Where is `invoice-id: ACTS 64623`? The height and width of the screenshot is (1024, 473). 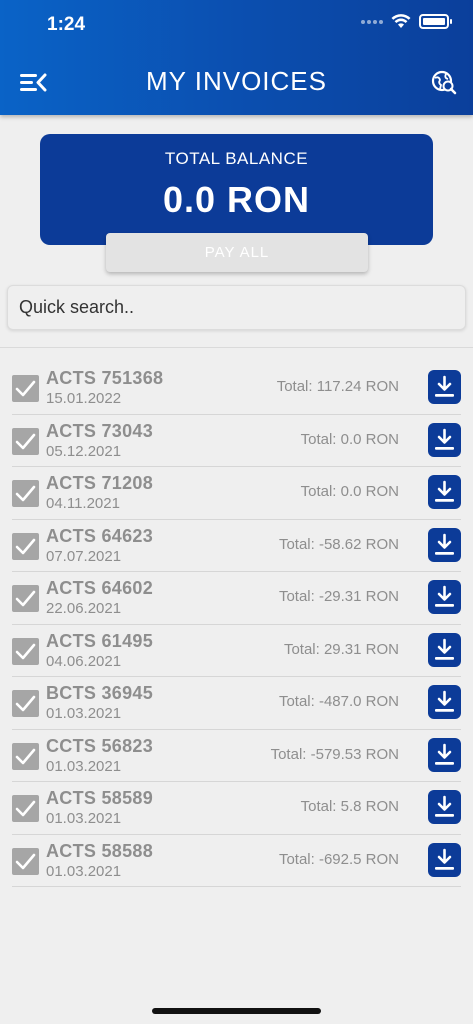 invoice-id: ACTS 64623 is located at coordinates (100, 535).